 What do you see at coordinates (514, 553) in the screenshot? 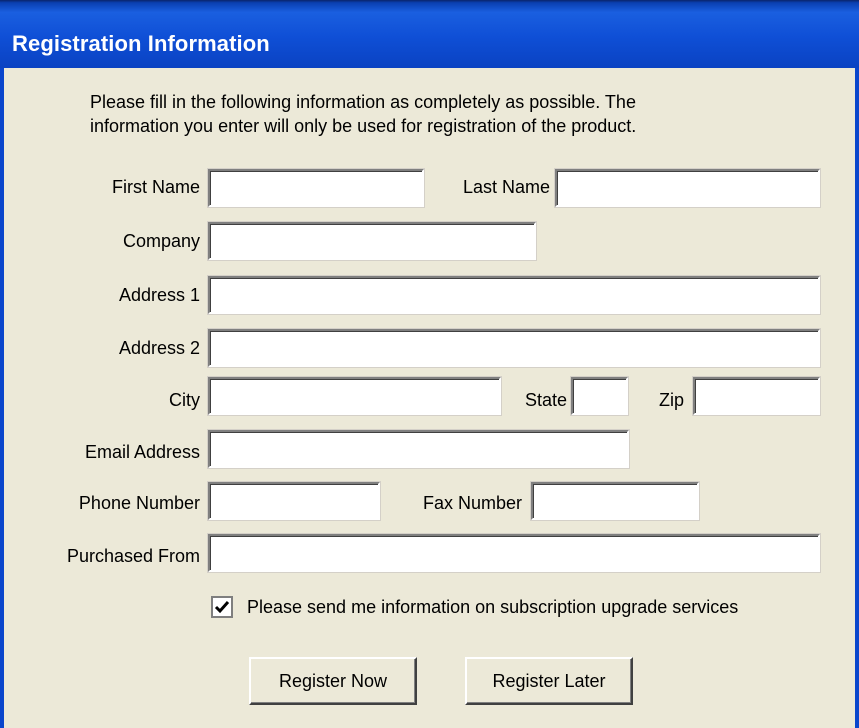
I see `purchased-from-input` at bounding box center [514, 553].